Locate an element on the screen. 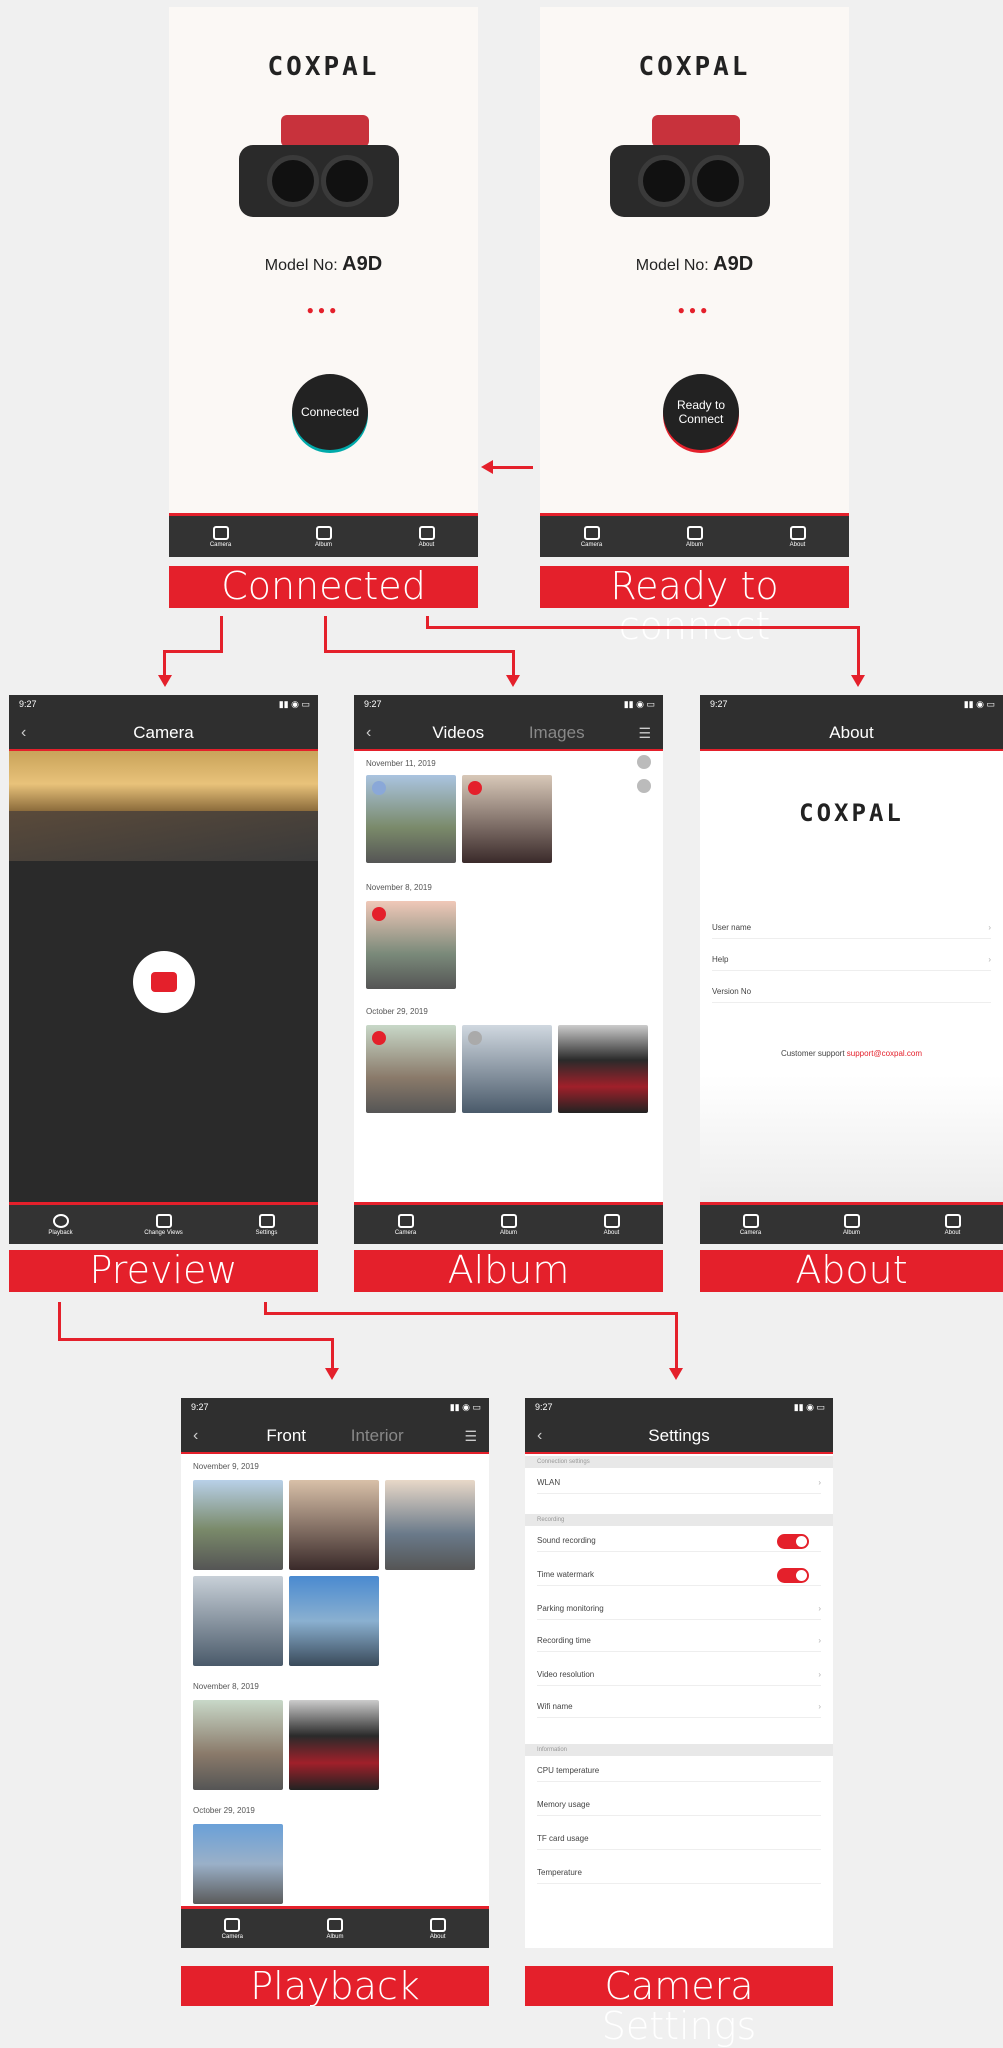 Image resolution: width=1003 pixels, height=2048 pixels. page-title: Settings is located at coordinates (679, 1435).